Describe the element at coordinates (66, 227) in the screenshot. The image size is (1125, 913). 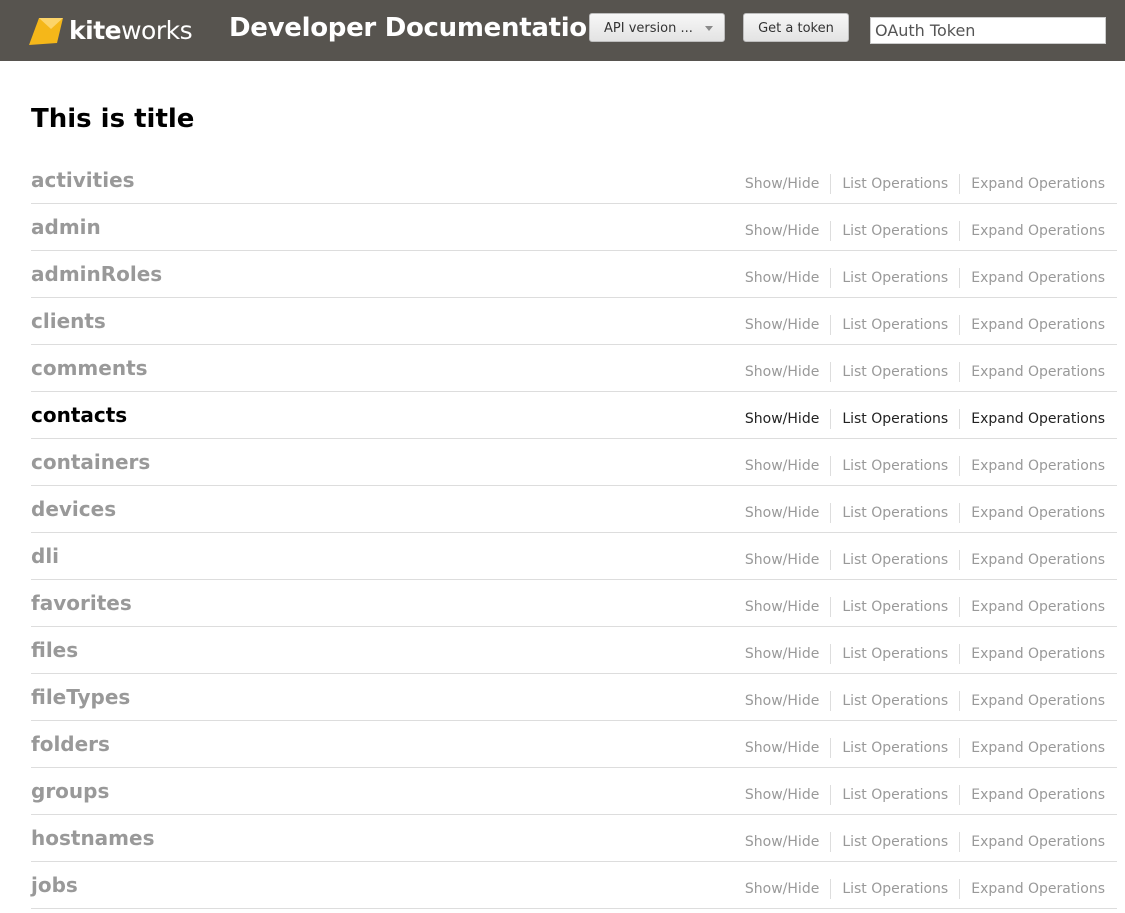
I see `resource-name-link: admin` at that location.